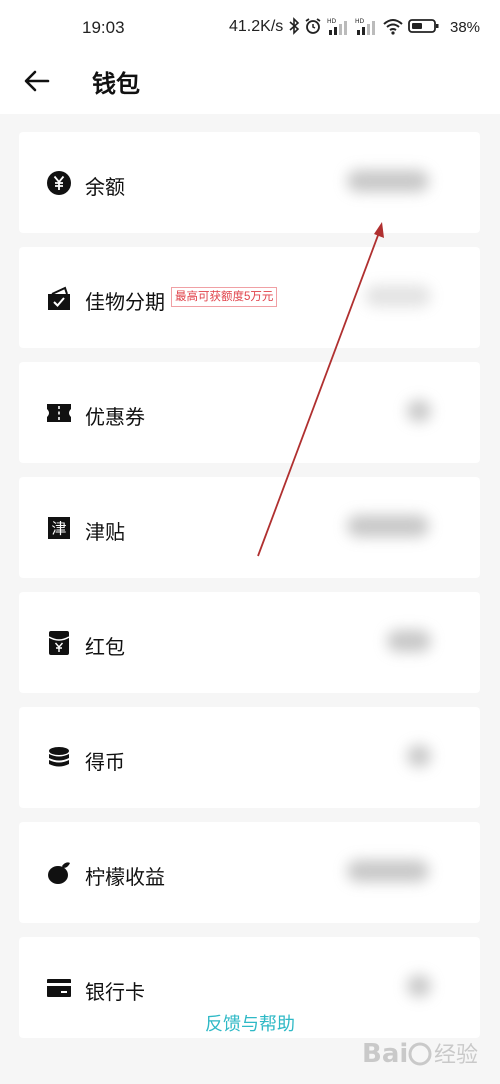 This screenshot has width=500, height=1084. Describe the element at coordinates (385, 1054) in the screenshot. I see `svg-text: Bai` at that location.